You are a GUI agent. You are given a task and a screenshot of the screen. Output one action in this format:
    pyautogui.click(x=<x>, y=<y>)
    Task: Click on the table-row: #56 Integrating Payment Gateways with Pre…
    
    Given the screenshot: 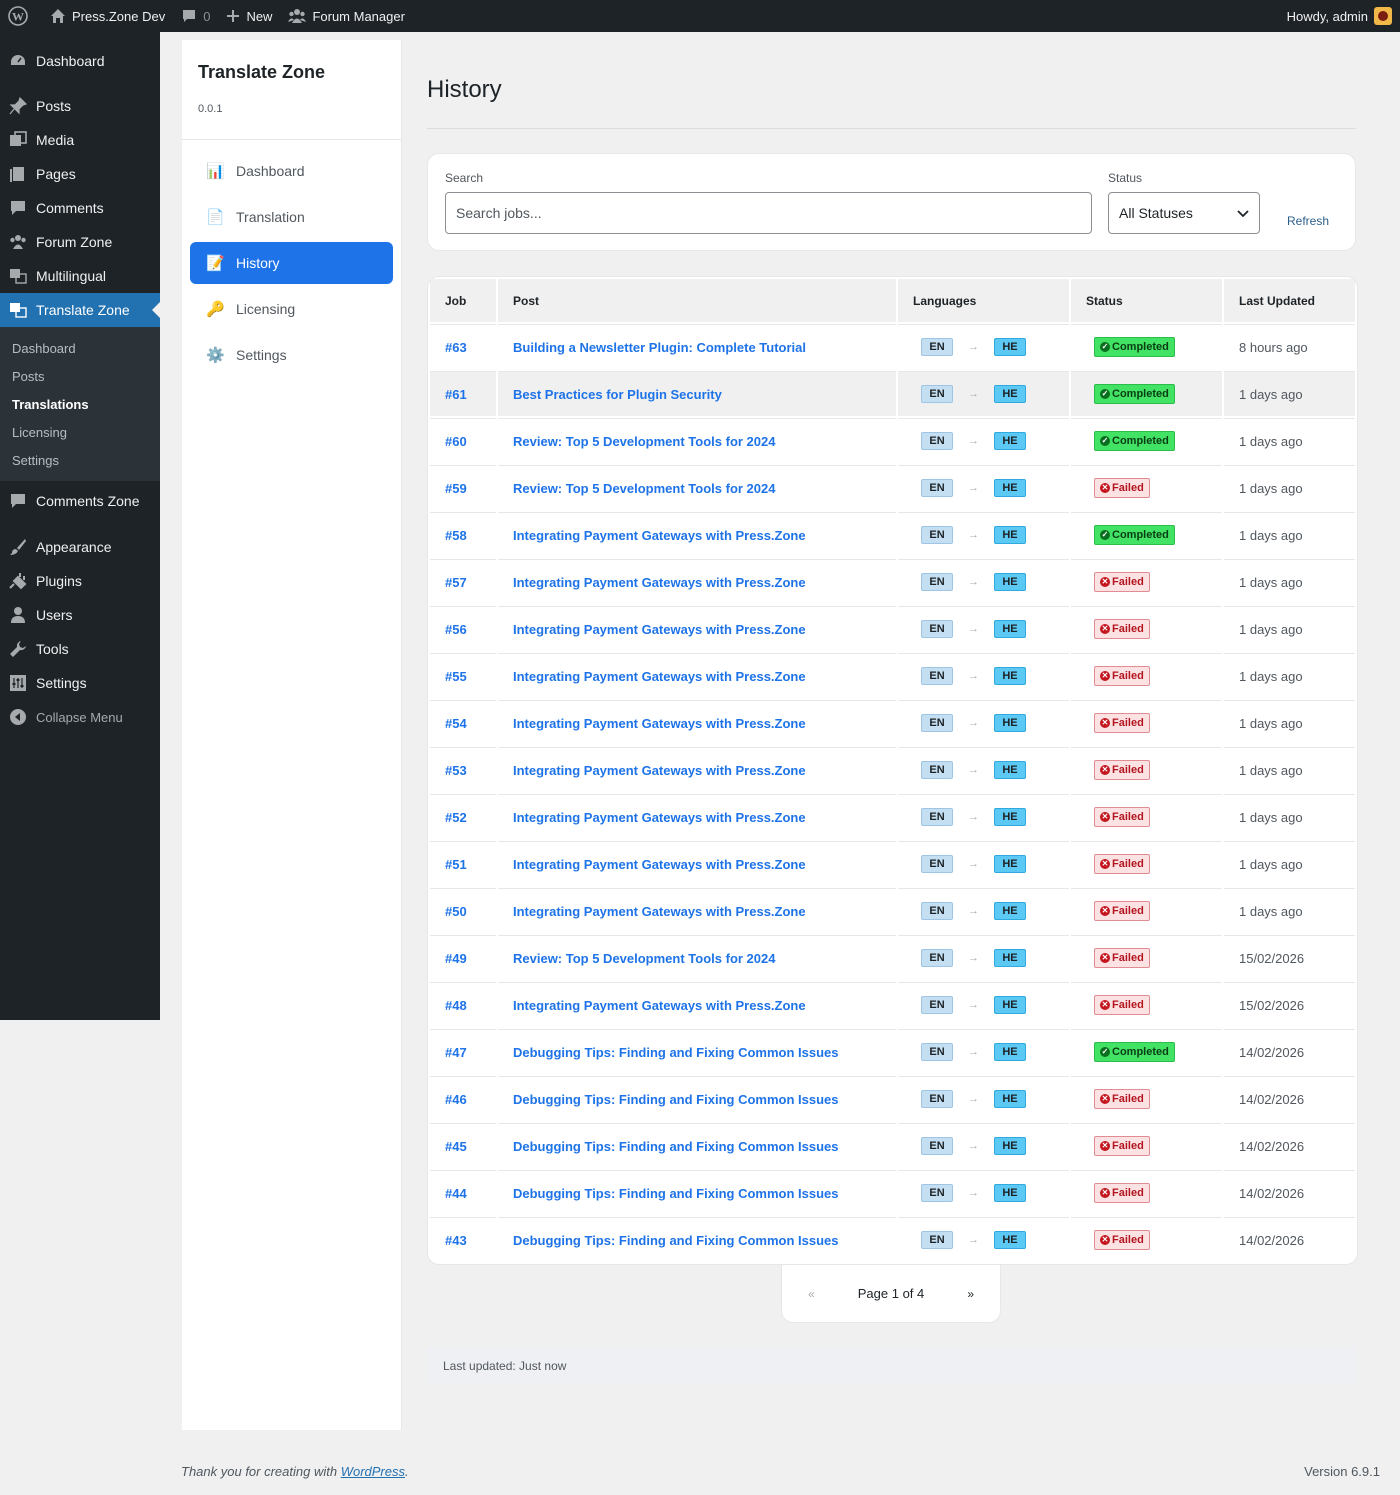 What is the action you would take?
    pyautogui.click(x=892, y=628)
    